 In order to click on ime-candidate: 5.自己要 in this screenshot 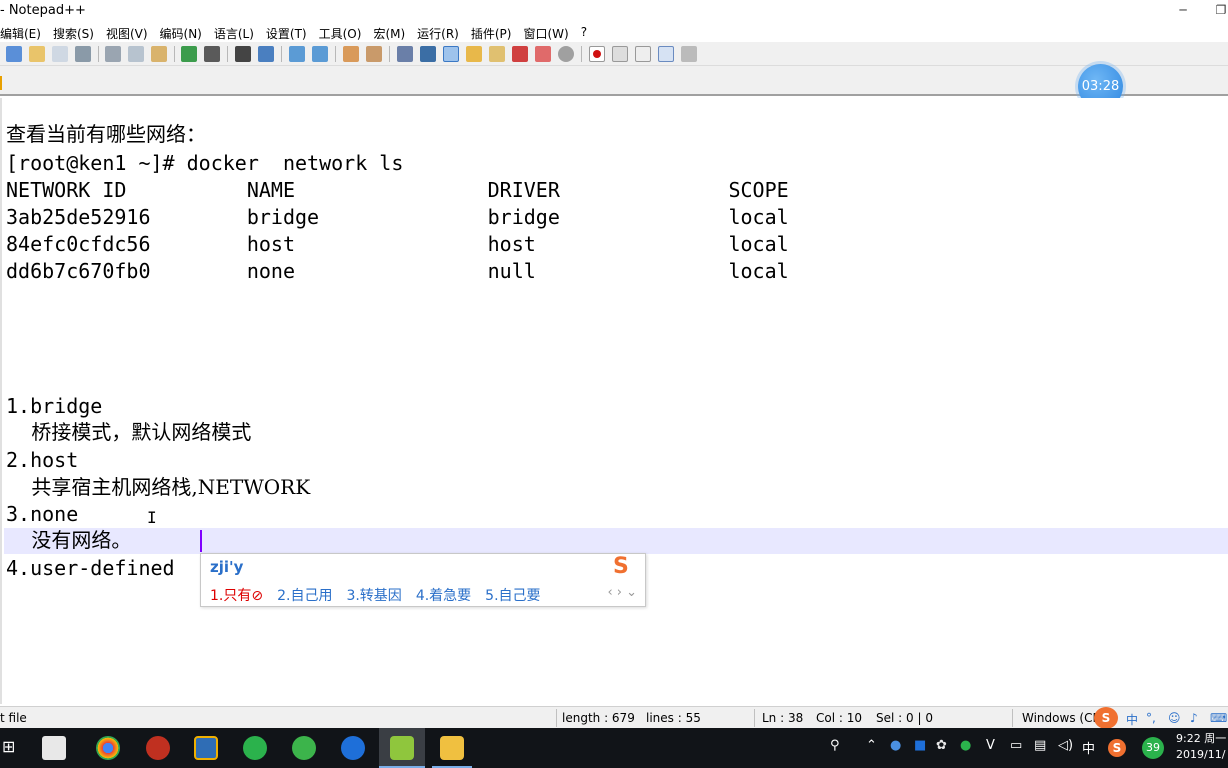, I will do `click(512, 595)`.